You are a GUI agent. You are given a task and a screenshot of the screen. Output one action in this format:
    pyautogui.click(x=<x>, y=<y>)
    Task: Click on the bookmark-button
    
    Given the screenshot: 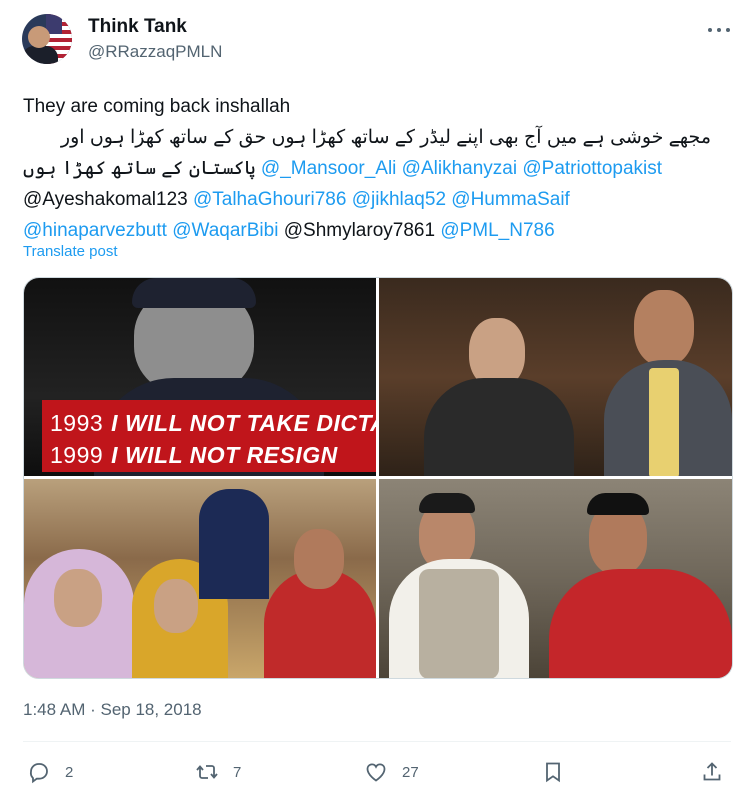 What is the action you would take?
    pyautogui.click(x=553, y=772)
    